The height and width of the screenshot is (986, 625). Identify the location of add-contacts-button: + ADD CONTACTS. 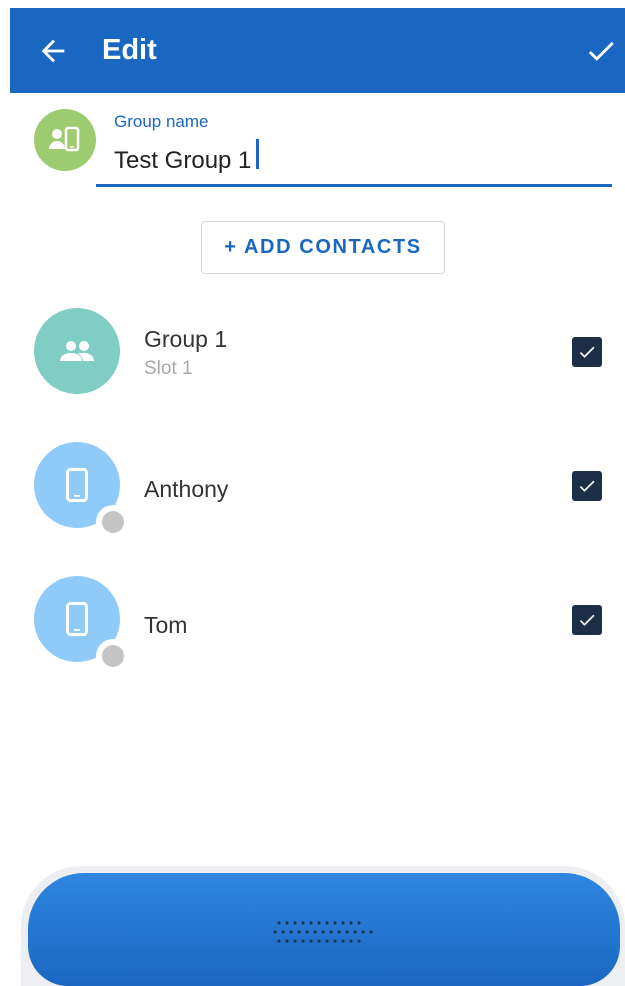
(323, 247).